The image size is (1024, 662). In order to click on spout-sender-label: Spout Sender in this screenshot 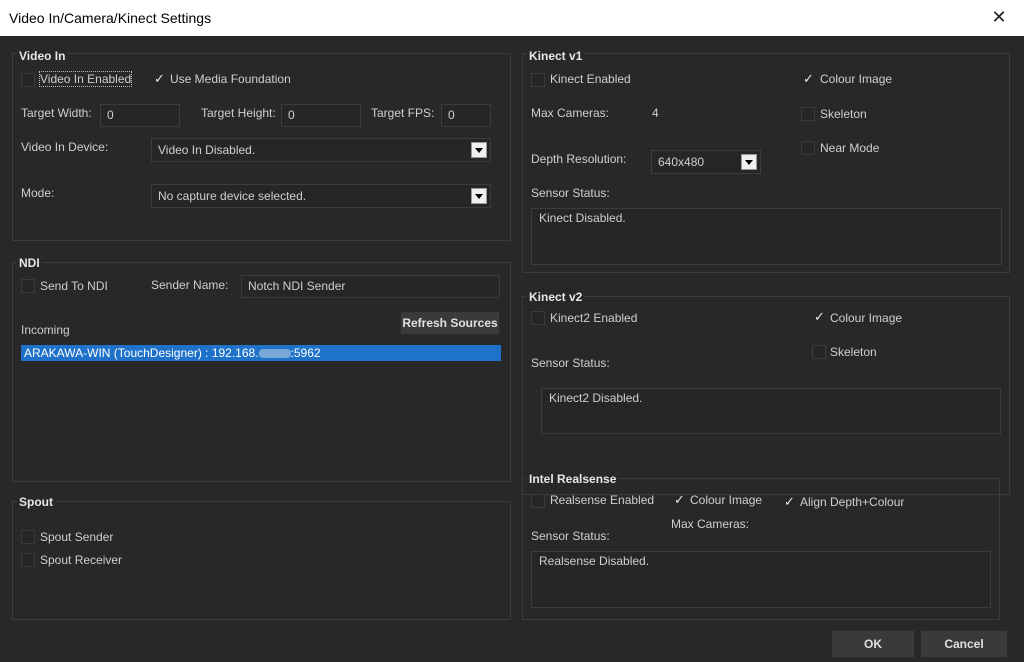, I will do `click(77, 537)`.